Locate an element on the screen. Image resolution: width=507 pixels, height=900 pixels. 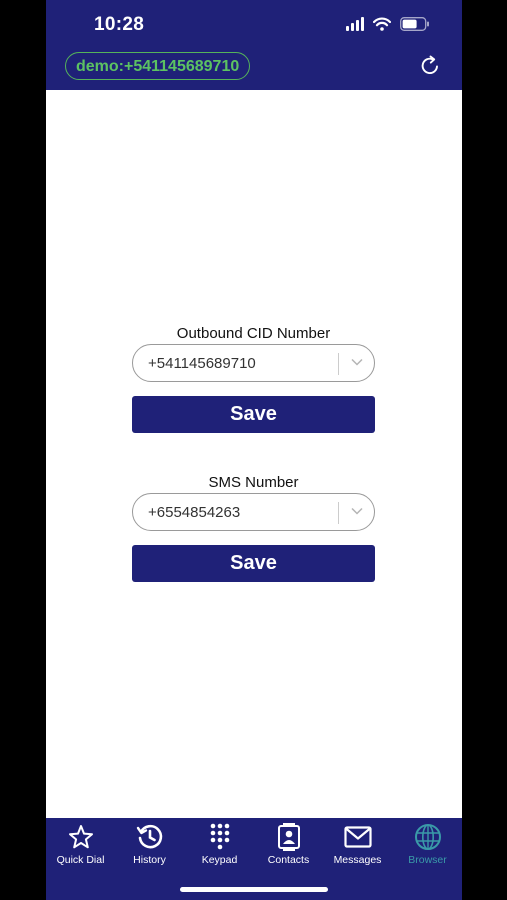
tab-messages: Messages is located at coordinates (357, 844).